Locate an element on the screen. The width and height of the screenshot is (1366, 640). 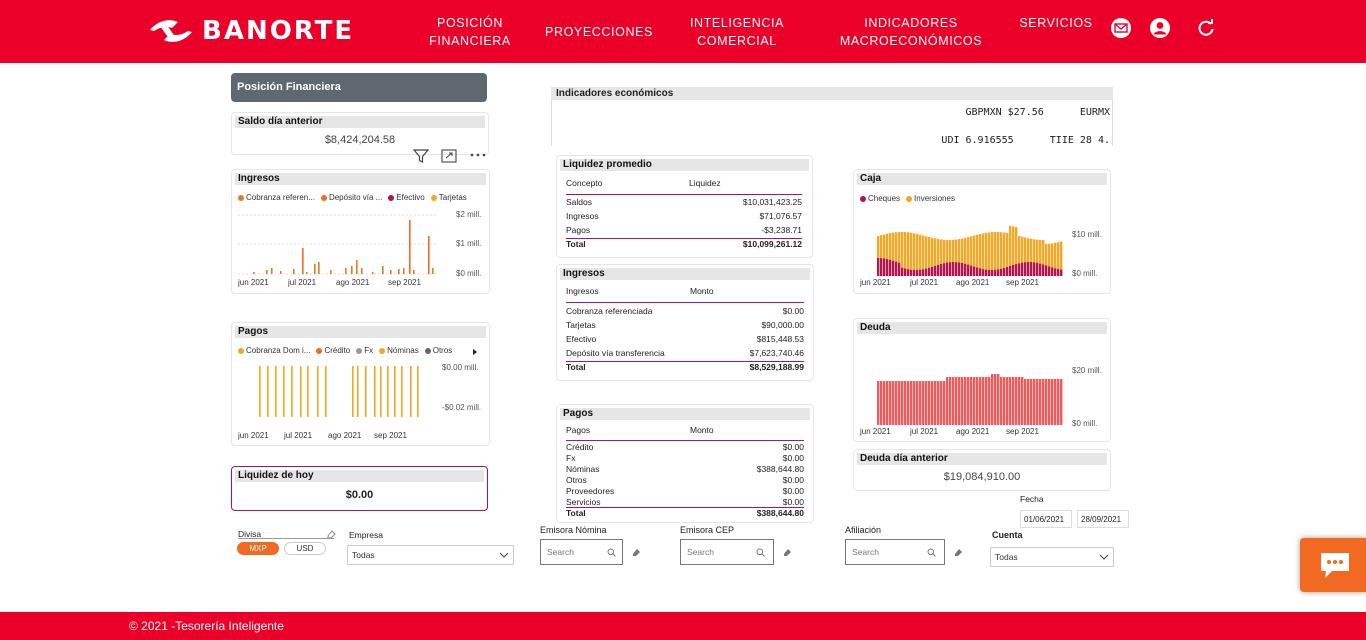
fecha-to-input: 28/09/2021 is located at coordinates (1103, 519).